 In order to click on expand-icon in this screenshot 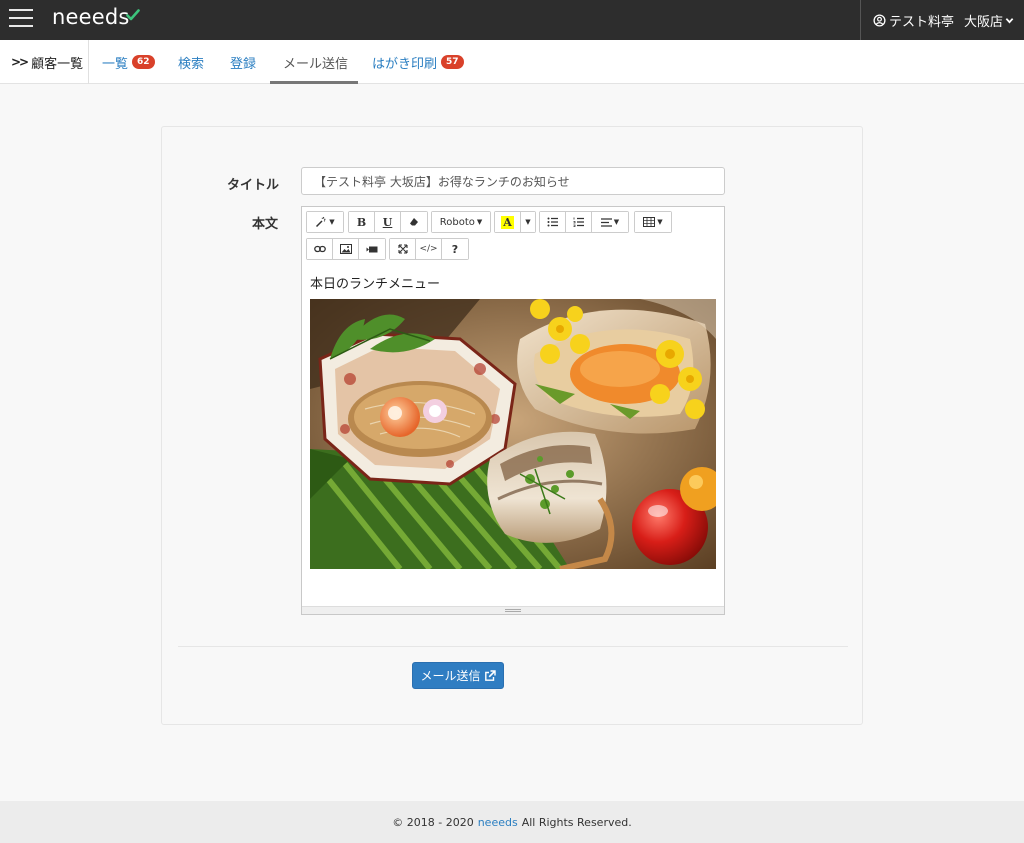, I will do `click(402, 249)`.